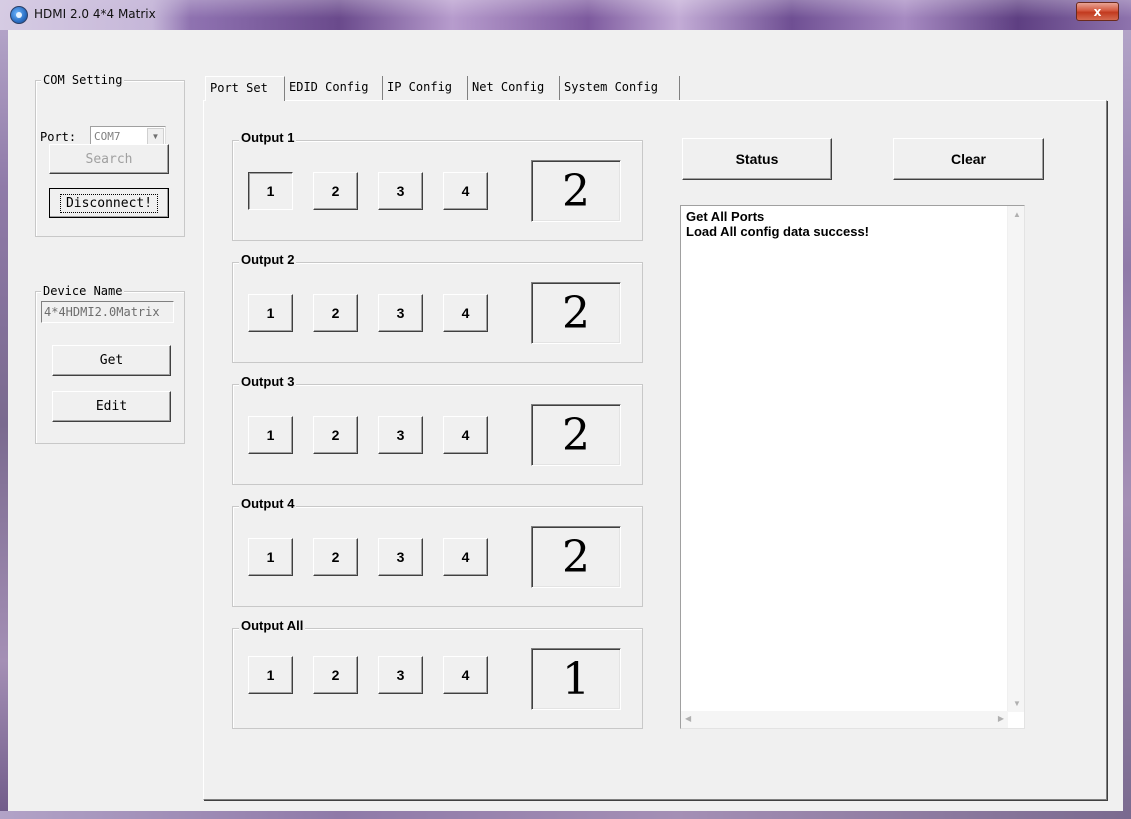  Describe the element at coordinates (778, 231) in the screenshot. I see `log-line: Load All config data success!` at that location.